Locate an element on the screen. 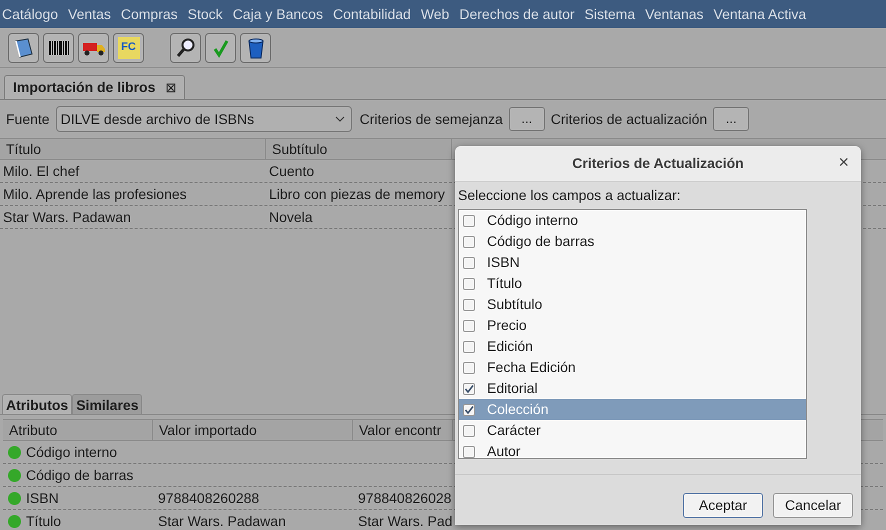 This screenshot has height=530, width=886. dialog-button: Cancelar is located at coordinates (813, 505).